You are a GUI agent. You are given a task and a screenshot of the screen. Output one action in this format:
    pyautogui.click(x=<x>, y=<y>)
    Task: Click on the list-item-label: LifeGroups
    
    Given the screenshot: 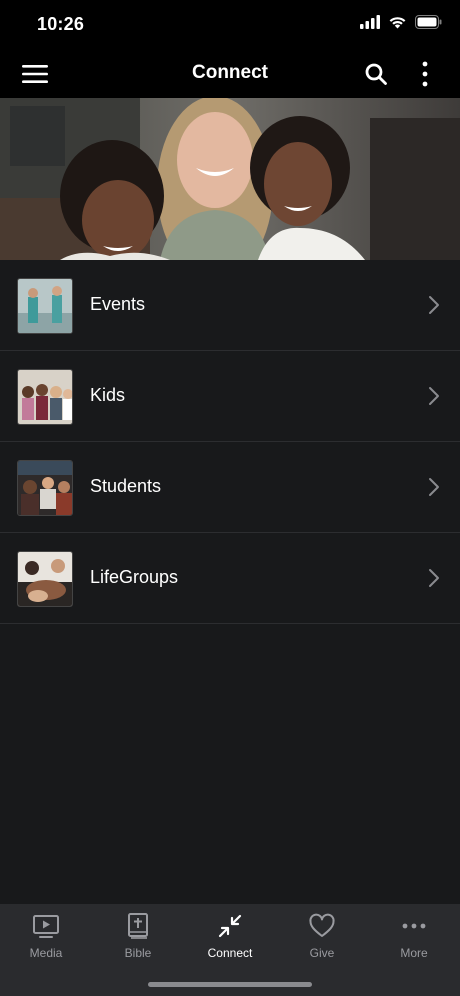 What is the action you would take?
    pyautogui.click(x=134, y=577)
    